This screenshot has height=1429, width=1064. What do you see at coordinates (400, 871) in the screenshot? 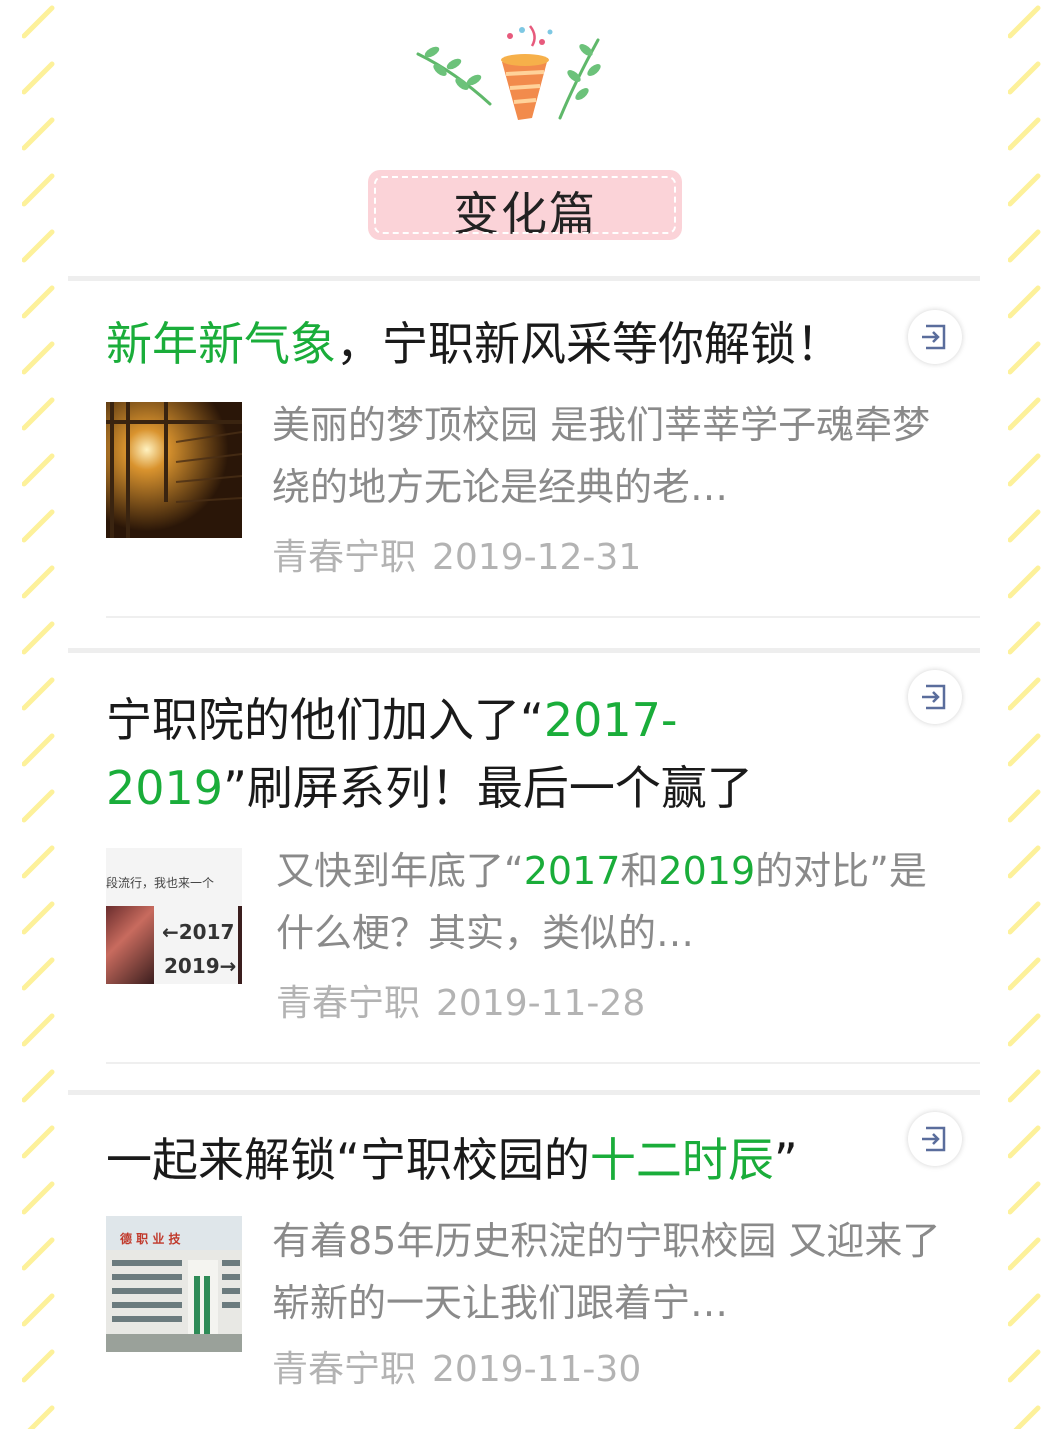
I see `summary-text: 又快到年底了“` at bounding box center [400, 871].